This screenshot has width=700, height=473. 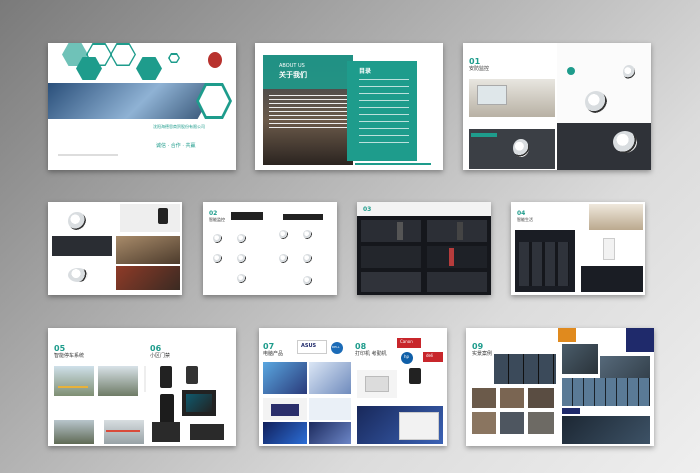 I want to click on about-heading-en: ABOUT US, so click(x=292, y=66).